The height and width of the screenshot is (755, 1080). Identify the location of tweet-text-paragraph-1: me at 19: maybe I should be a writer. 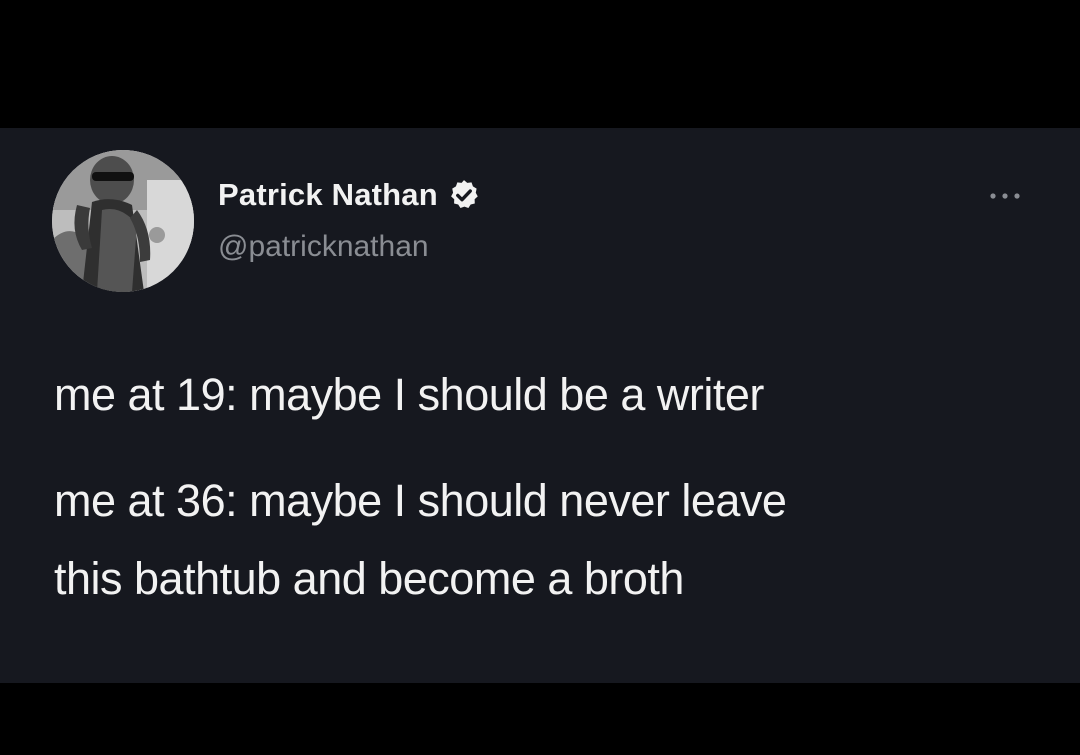
(409, 394).